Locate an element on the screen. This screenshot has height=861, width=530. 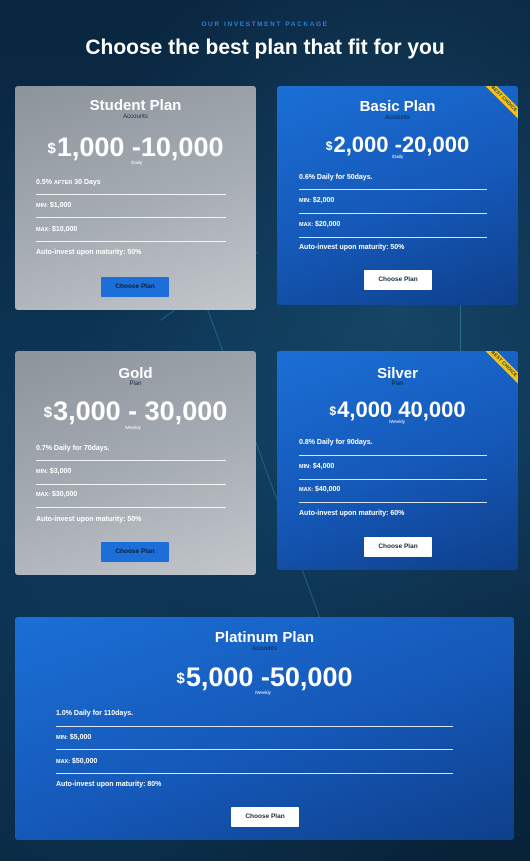
price-range: 1,000 -10,000 is located at coordinates (140, 147).